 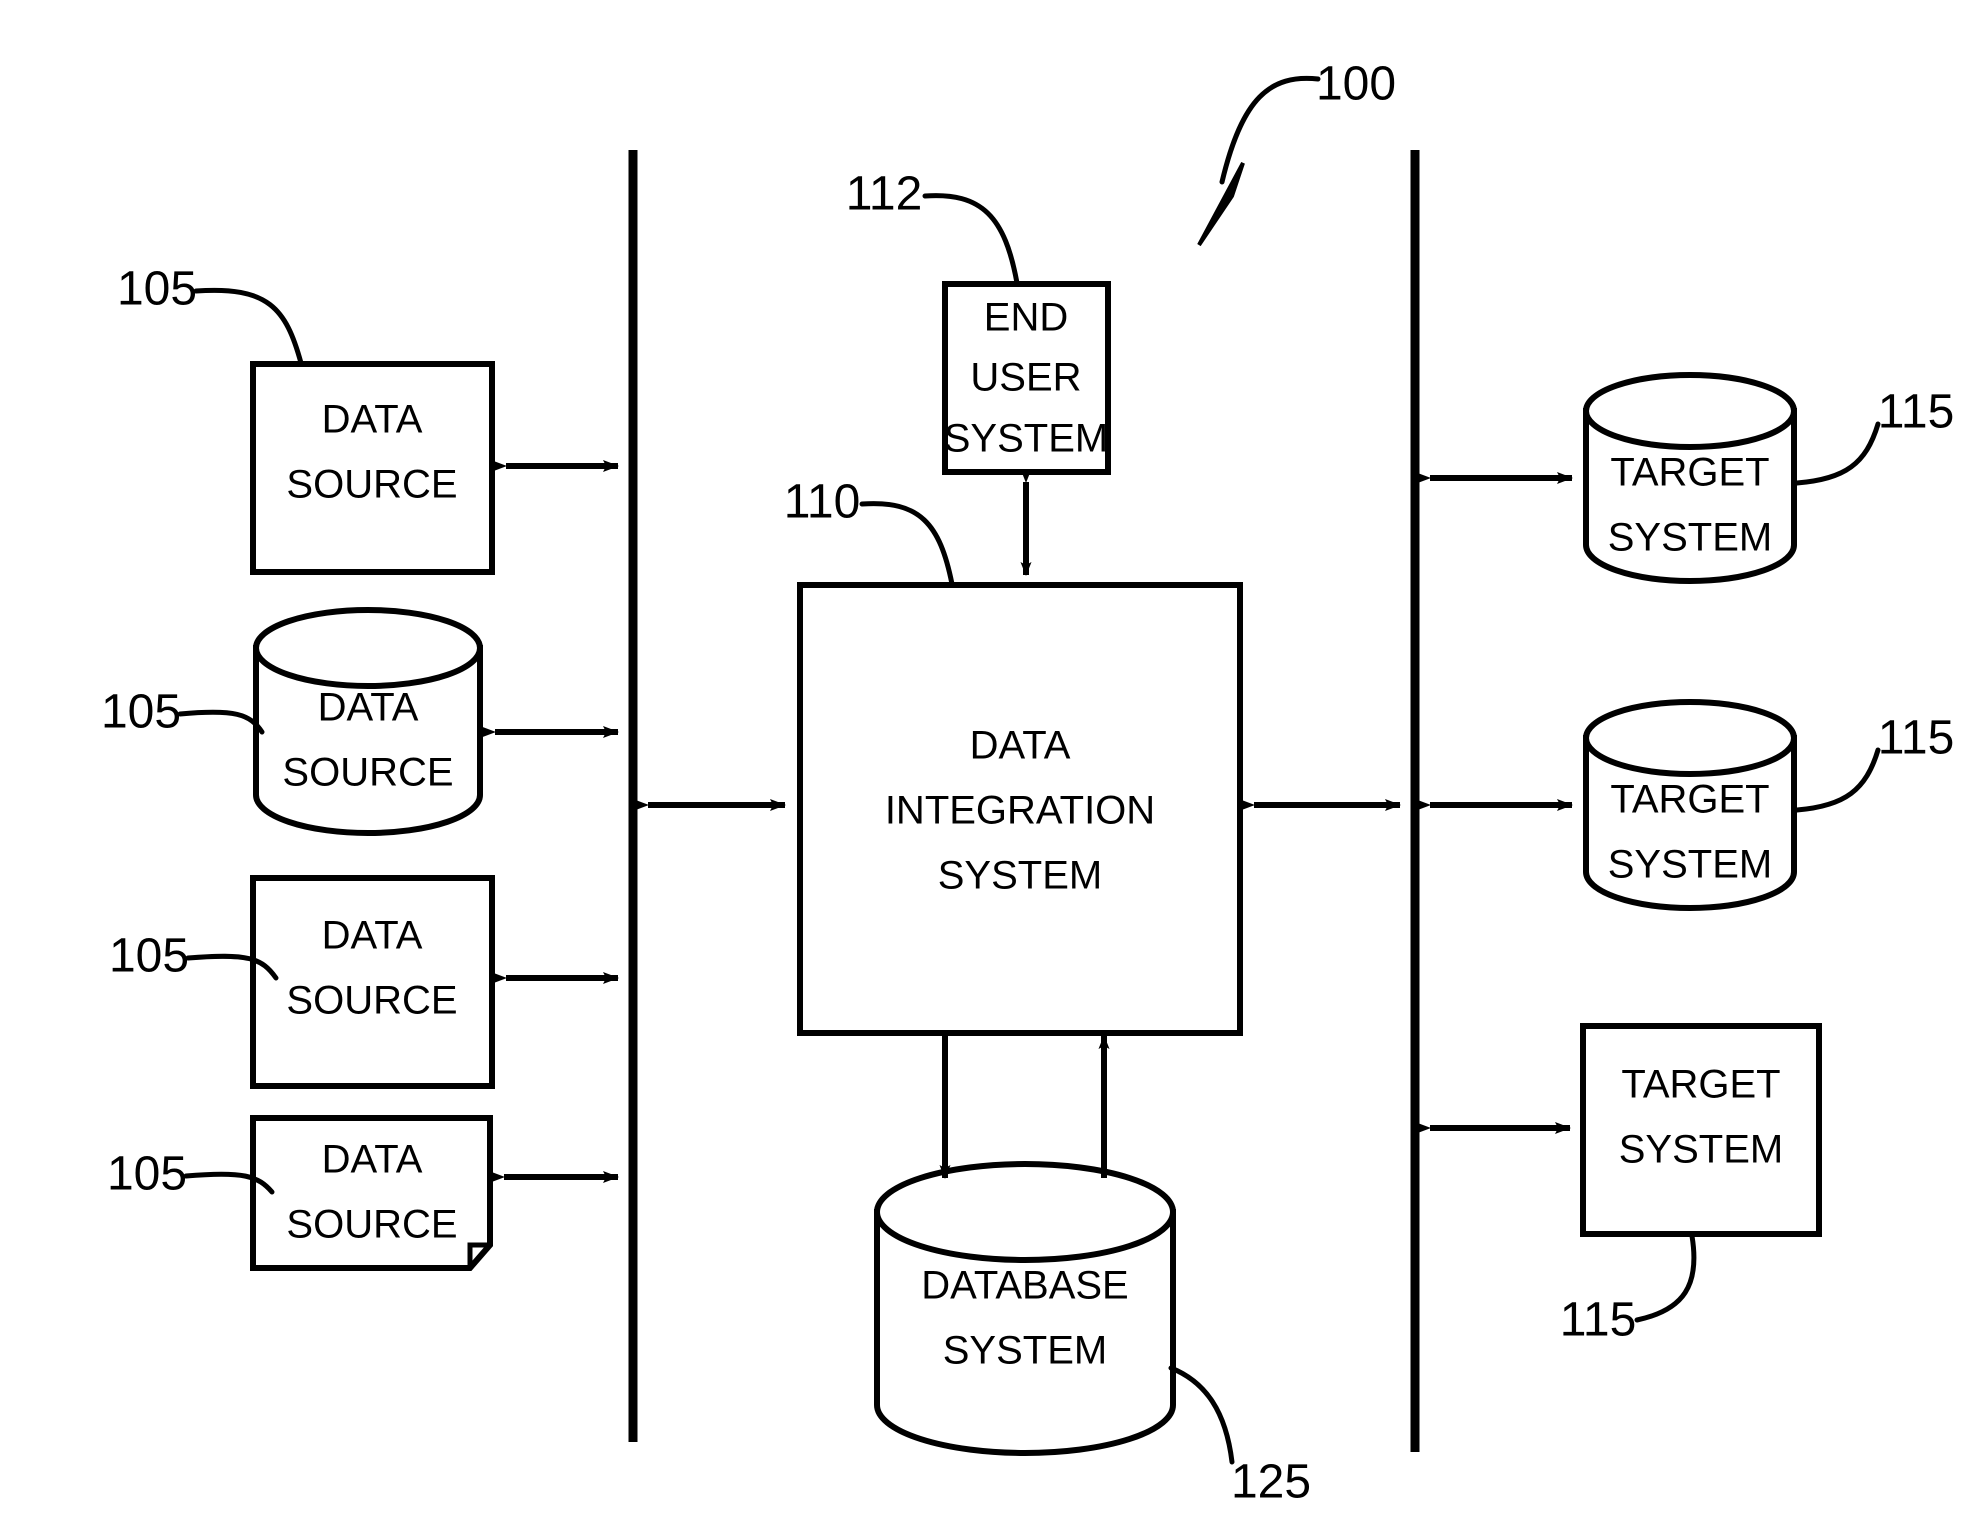 What do you see at coordinates (371, 1001) in the screenshot?
I see `data-source-3-label-line2: SOURCE` at bounding box center [371, 1001].